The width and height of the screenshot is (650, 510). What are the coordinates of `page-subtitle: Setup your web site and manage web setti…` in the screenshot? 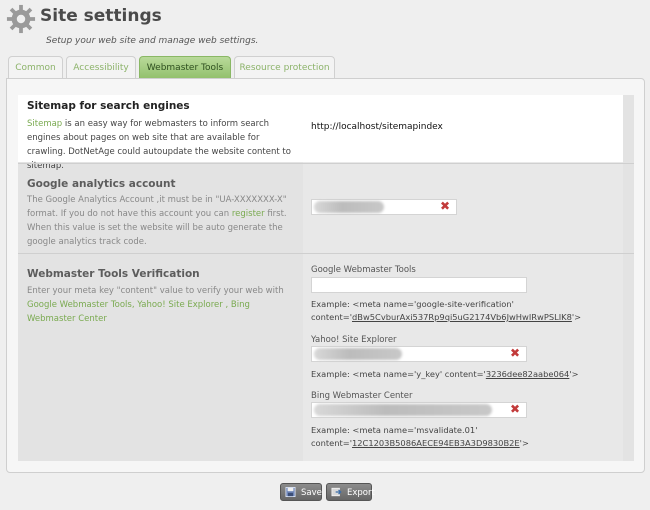 It's located at (152, 41).